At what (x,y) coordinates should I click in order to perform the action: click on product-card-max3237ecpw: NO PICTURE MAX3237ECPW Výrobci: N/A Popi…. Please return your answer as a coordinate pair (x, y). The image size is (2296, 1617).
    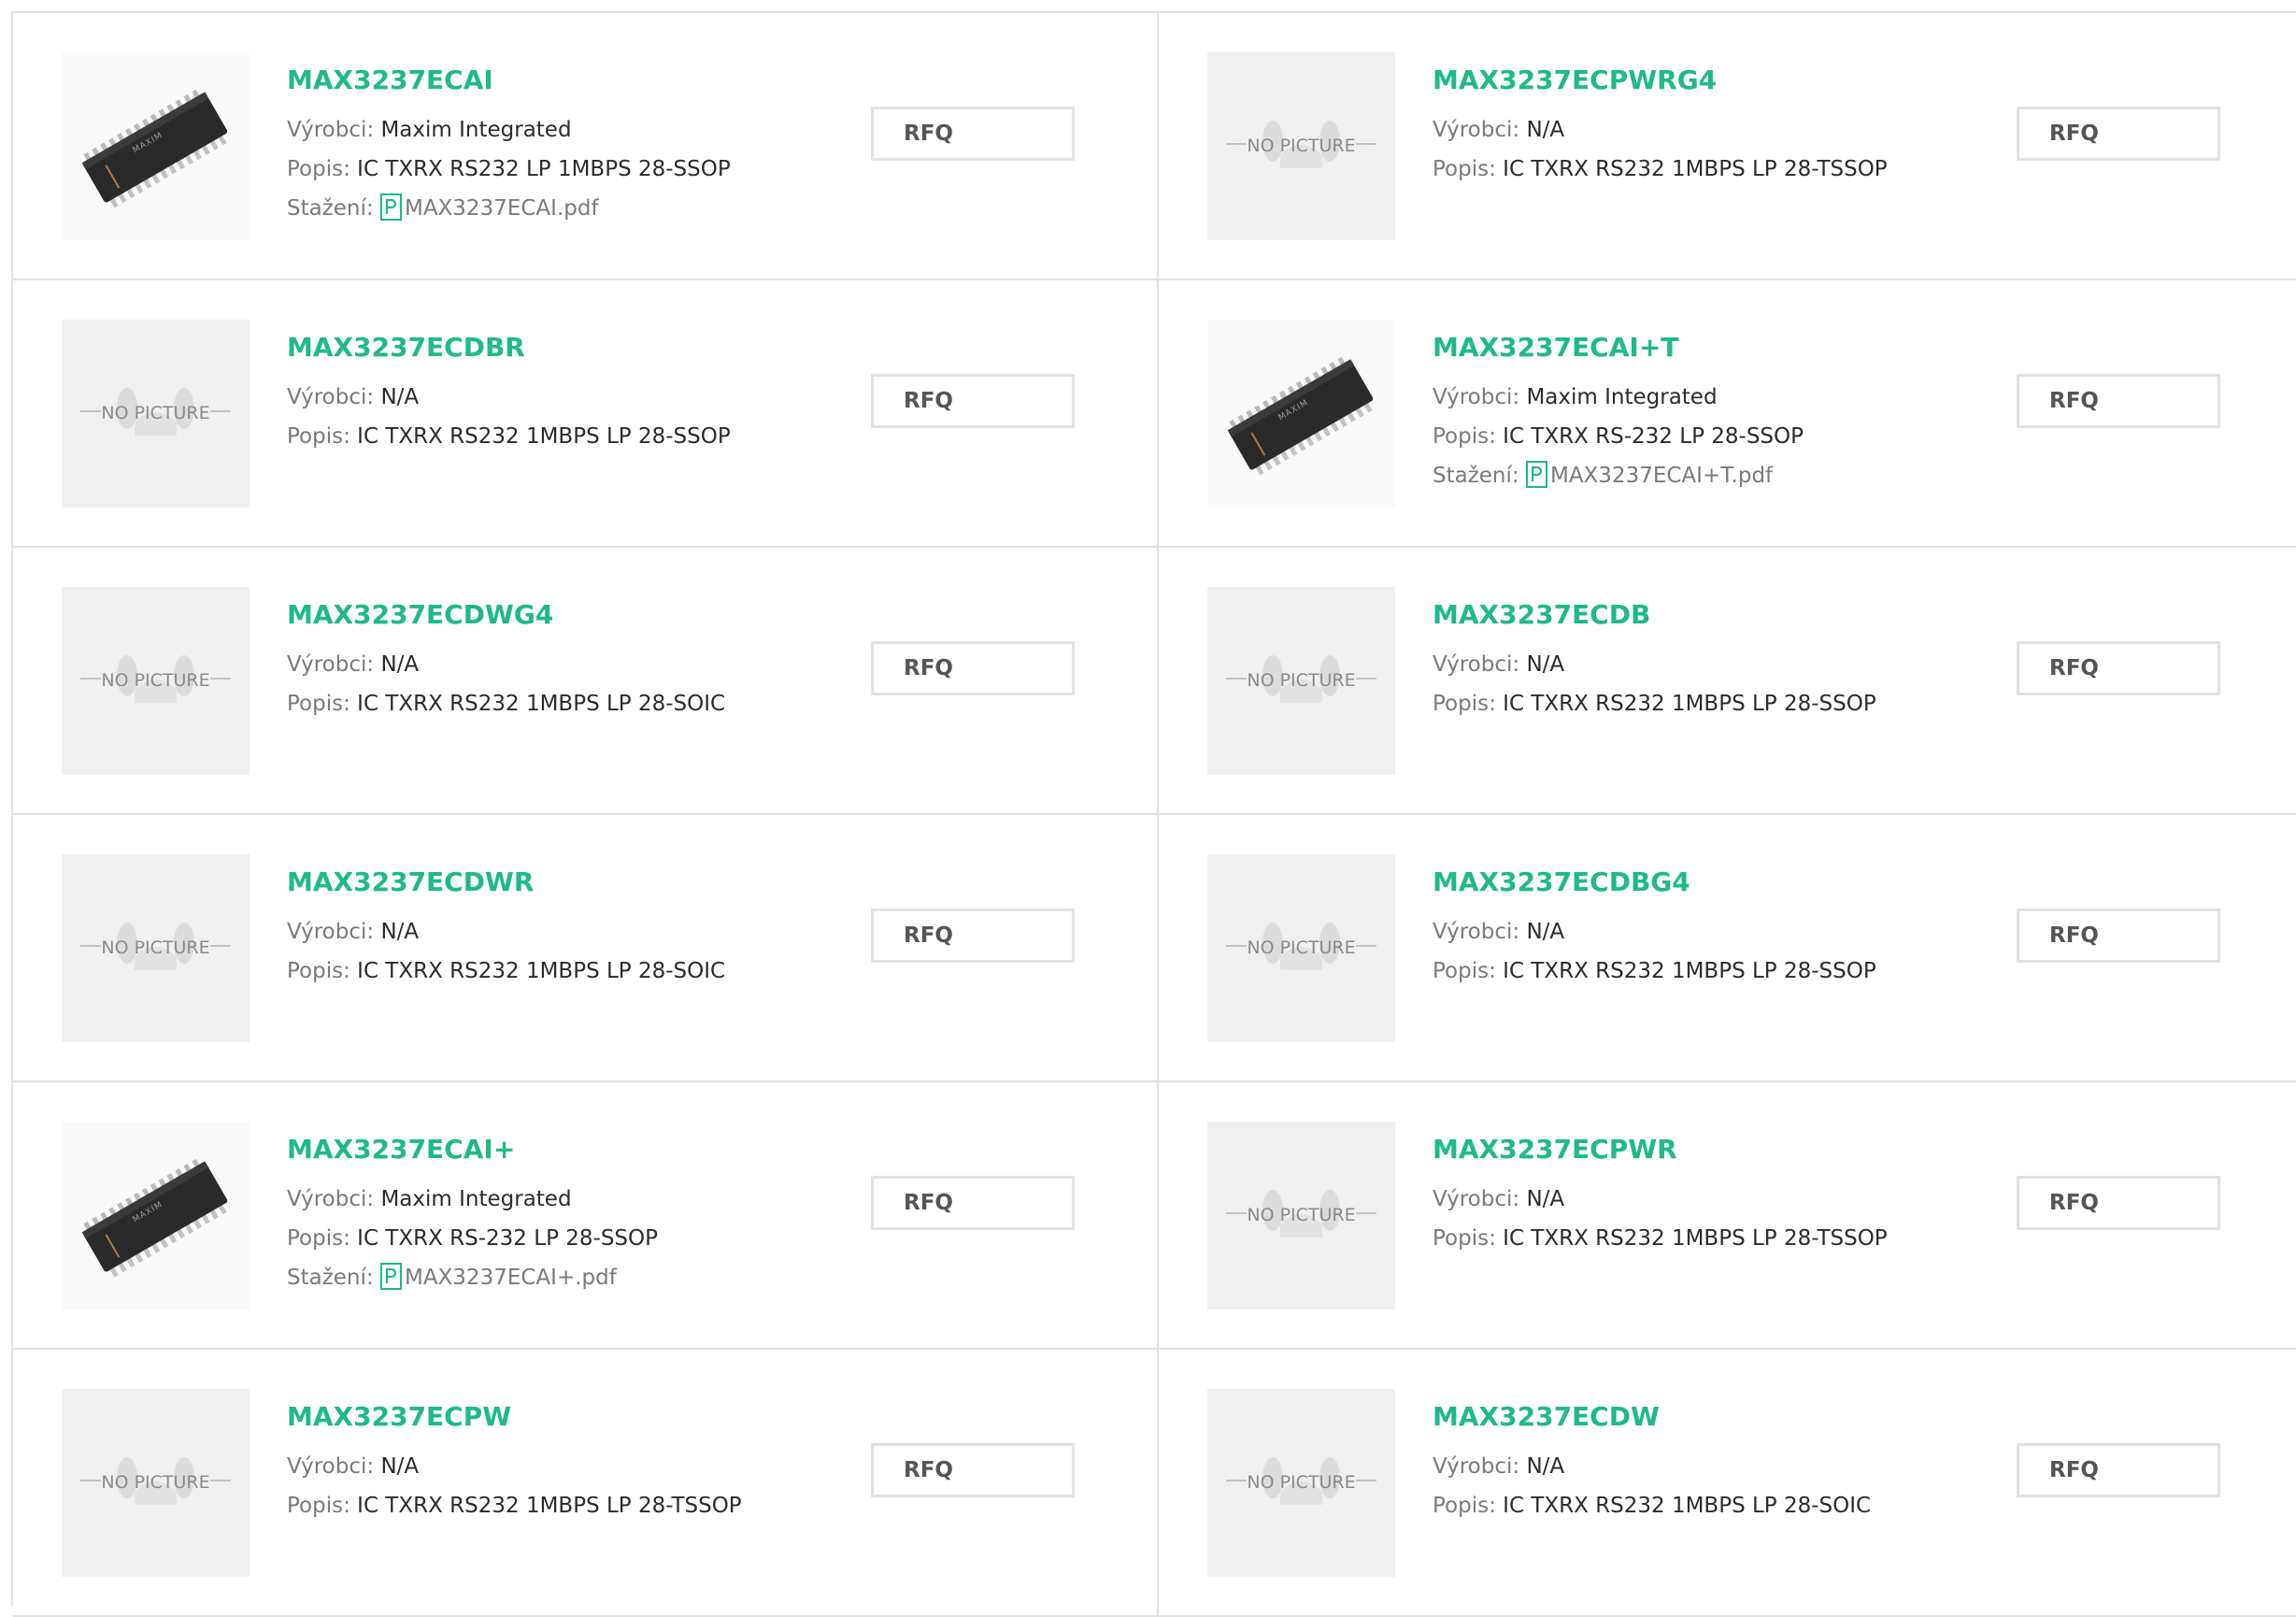
    Looking at the image, I should click on (586, 1483).